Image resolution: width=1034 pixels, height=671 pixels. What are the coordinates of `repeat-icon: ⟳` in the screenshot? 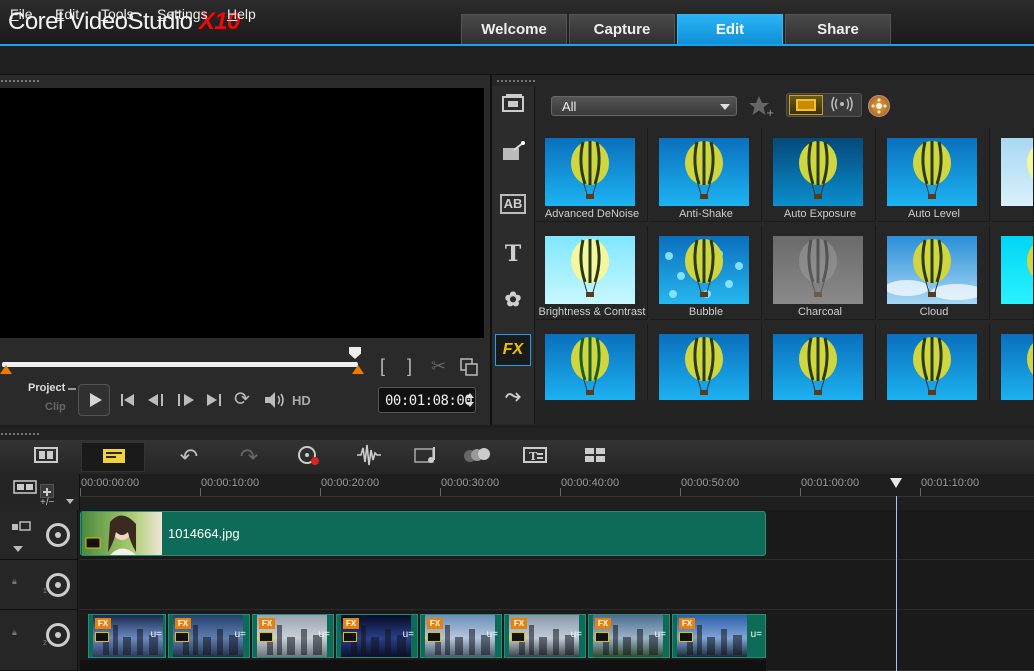 It's located at (242, 399).